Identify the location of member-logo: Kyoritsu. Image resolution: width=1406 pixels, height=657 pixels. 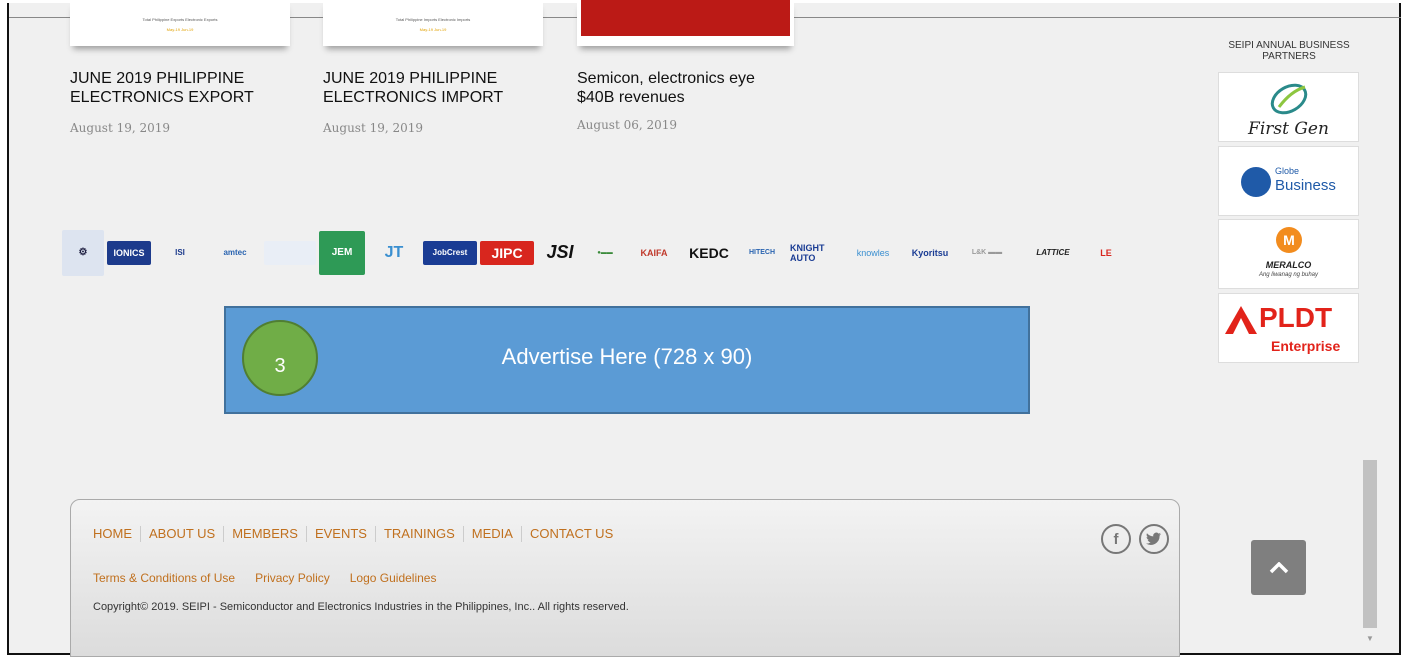
(930, 253).